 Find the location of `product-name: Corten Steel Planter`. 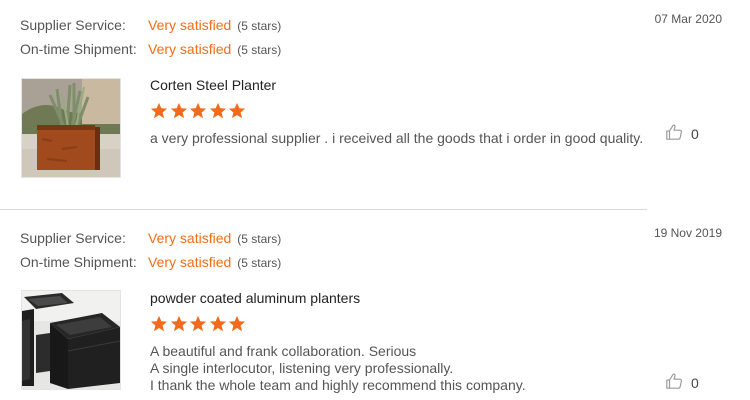

product-name: Corten Steel Planter is located at coordinates (213, 85).